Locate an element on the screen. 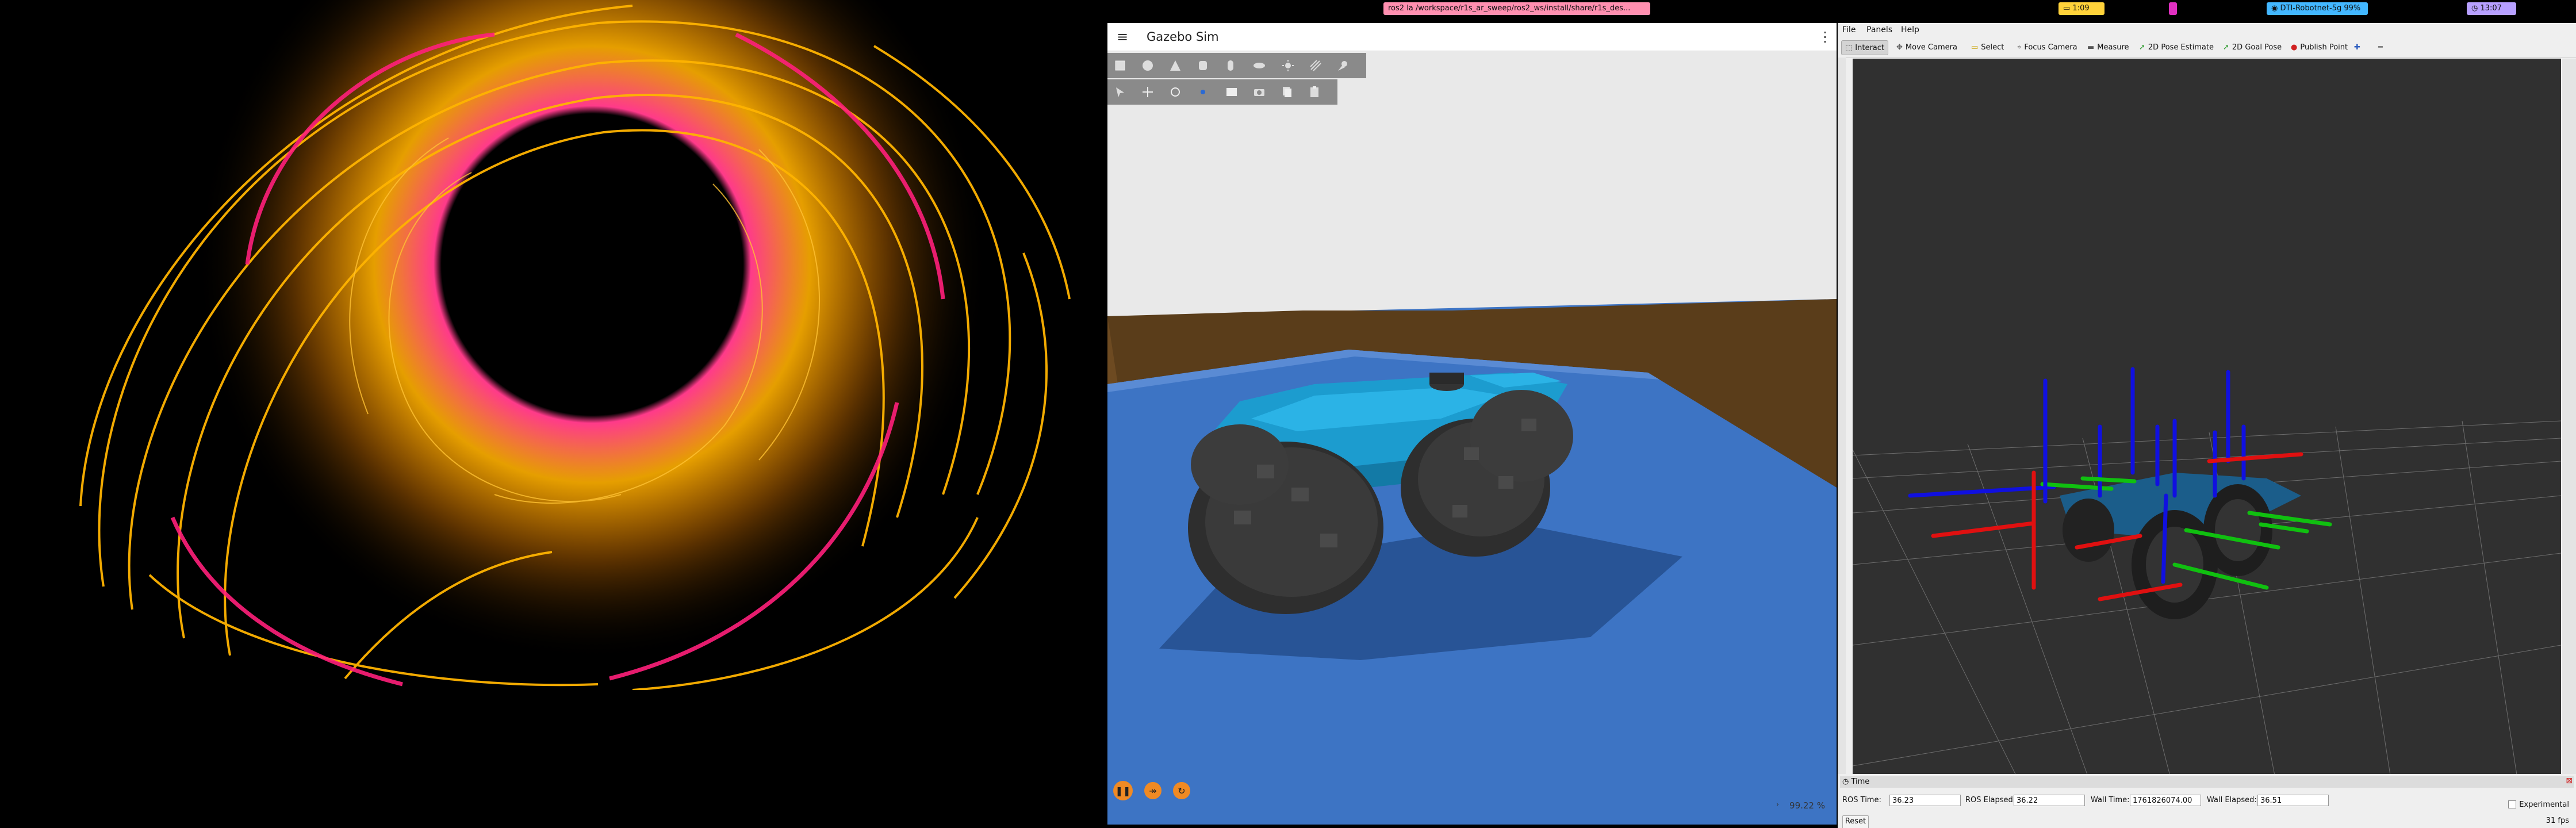  wall-elapsed-field: 36.51 is located at coordinates (2293, 800).